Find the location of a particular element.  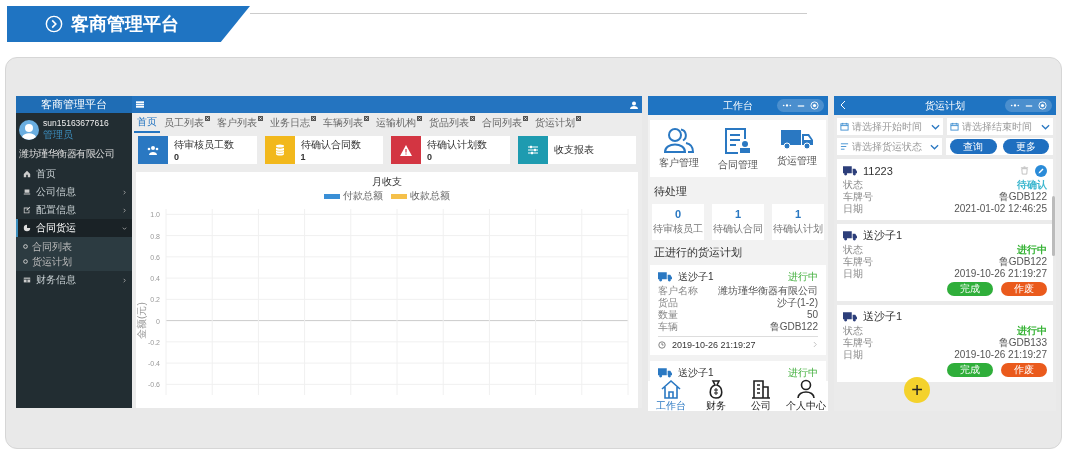

nav-tab: 财务 is located at coordinates (715, 396).